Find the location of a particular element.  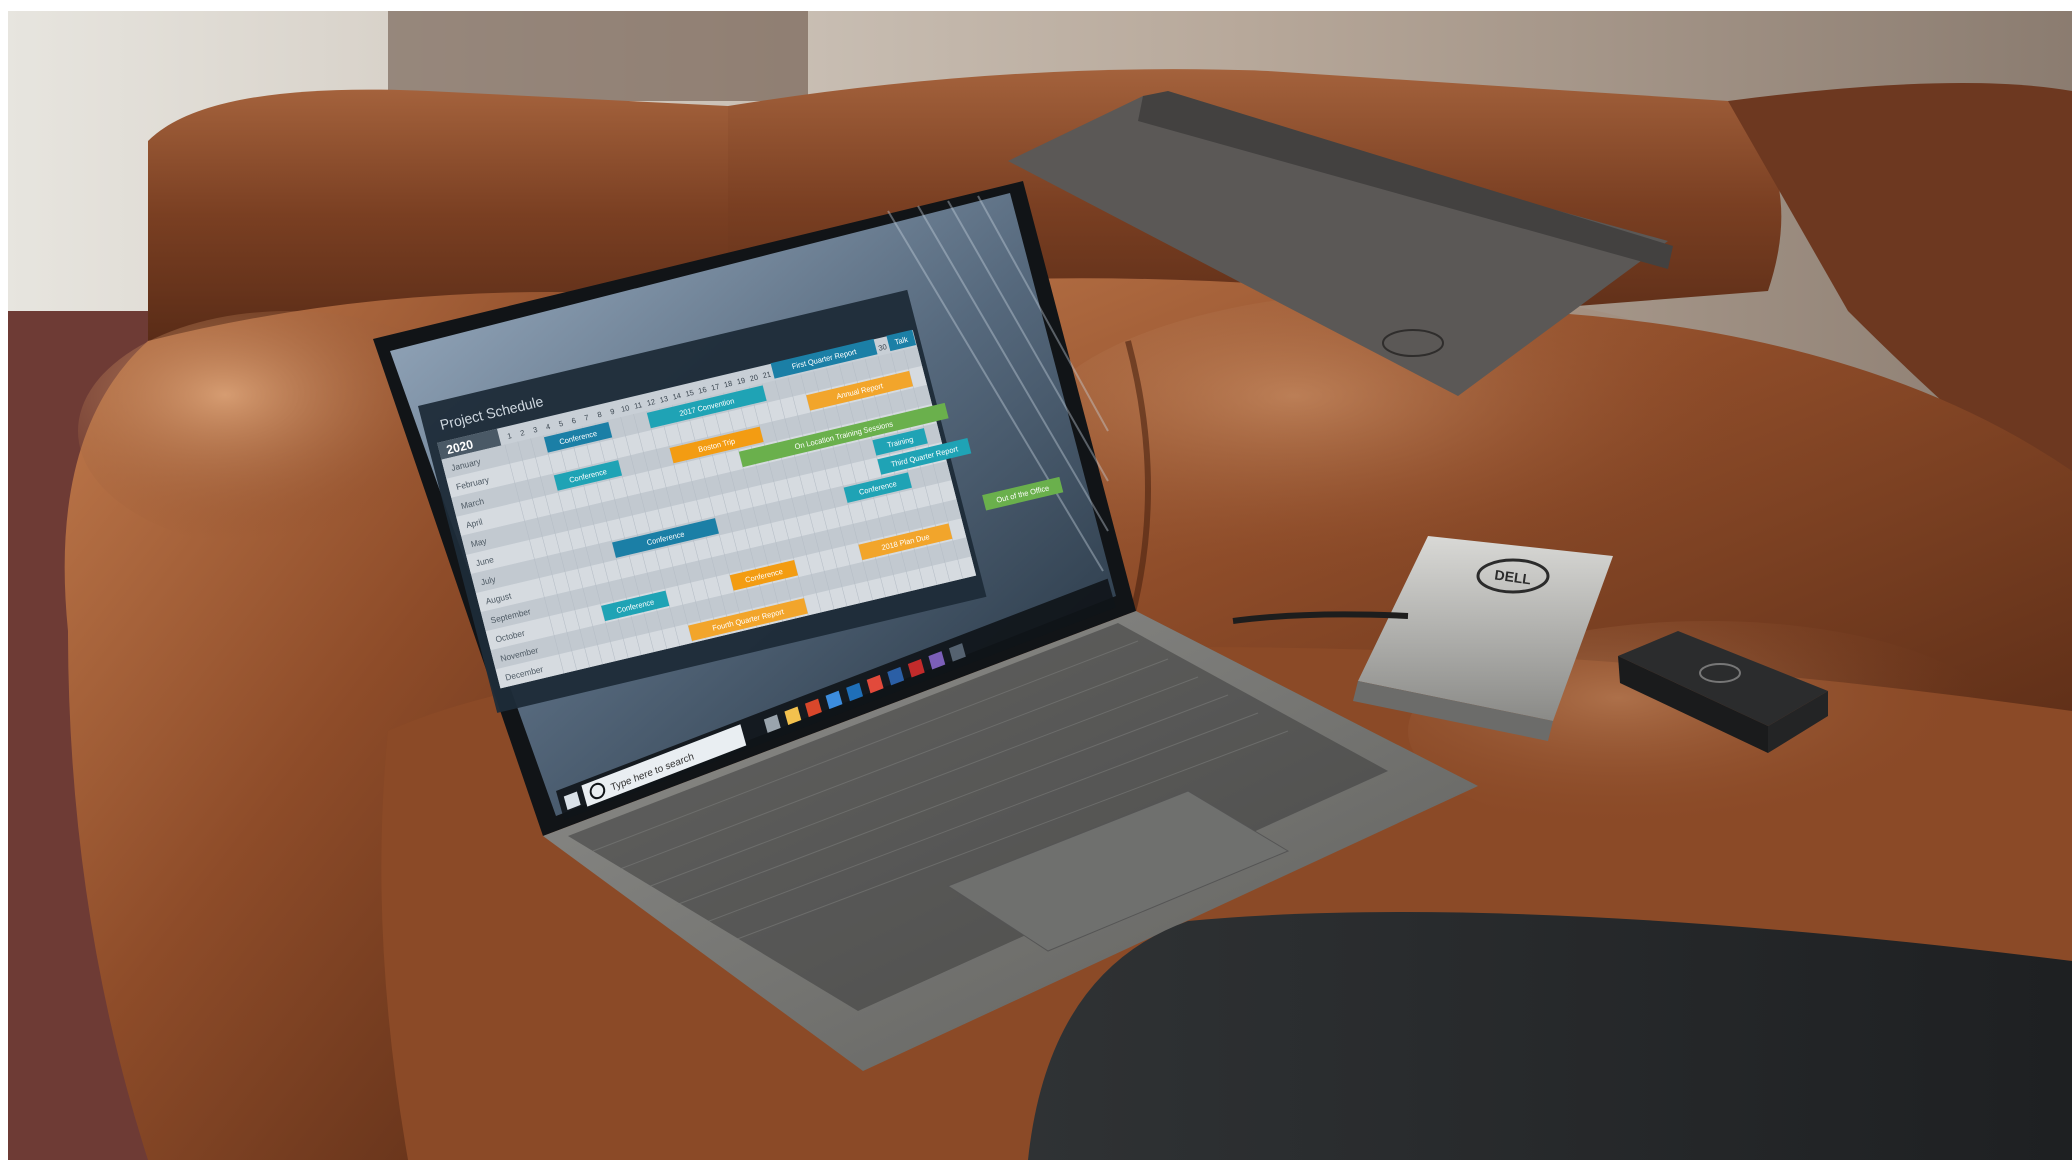

back-furniture is located at coordinates (598, 56).